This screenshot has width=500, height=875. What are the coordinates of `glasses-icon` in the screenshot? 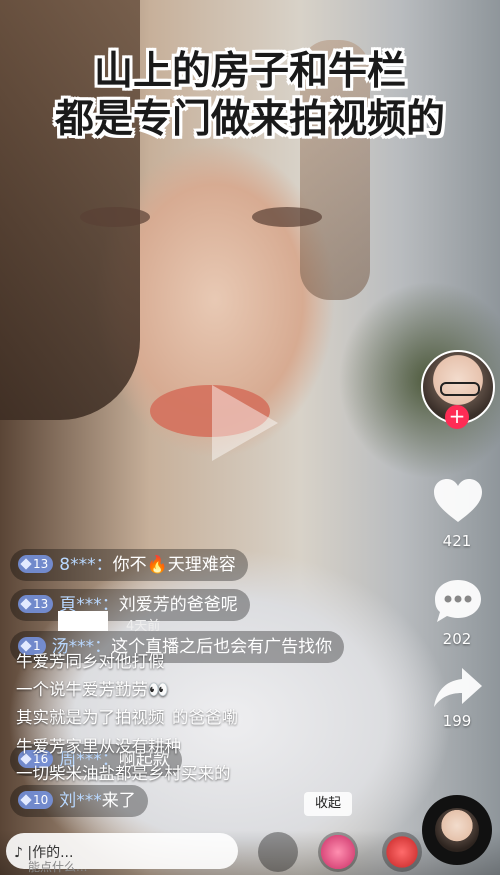 It's located at (460, 389).